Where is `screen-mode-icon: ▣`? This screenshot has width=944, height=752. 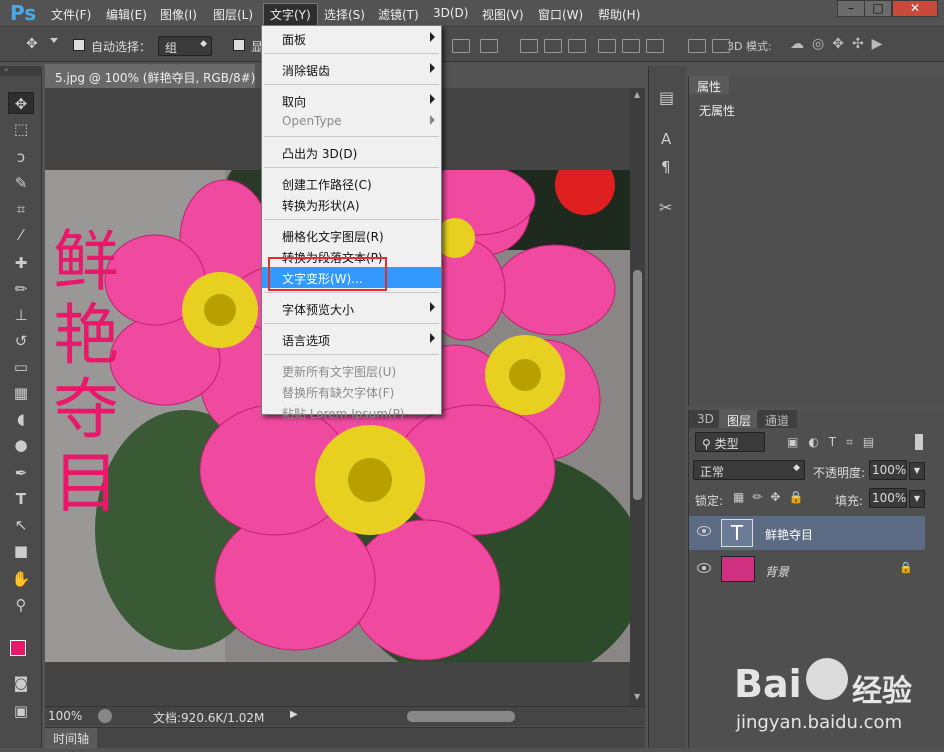
screen-mode-icon: ▣ is located at coordinates (21, 711).